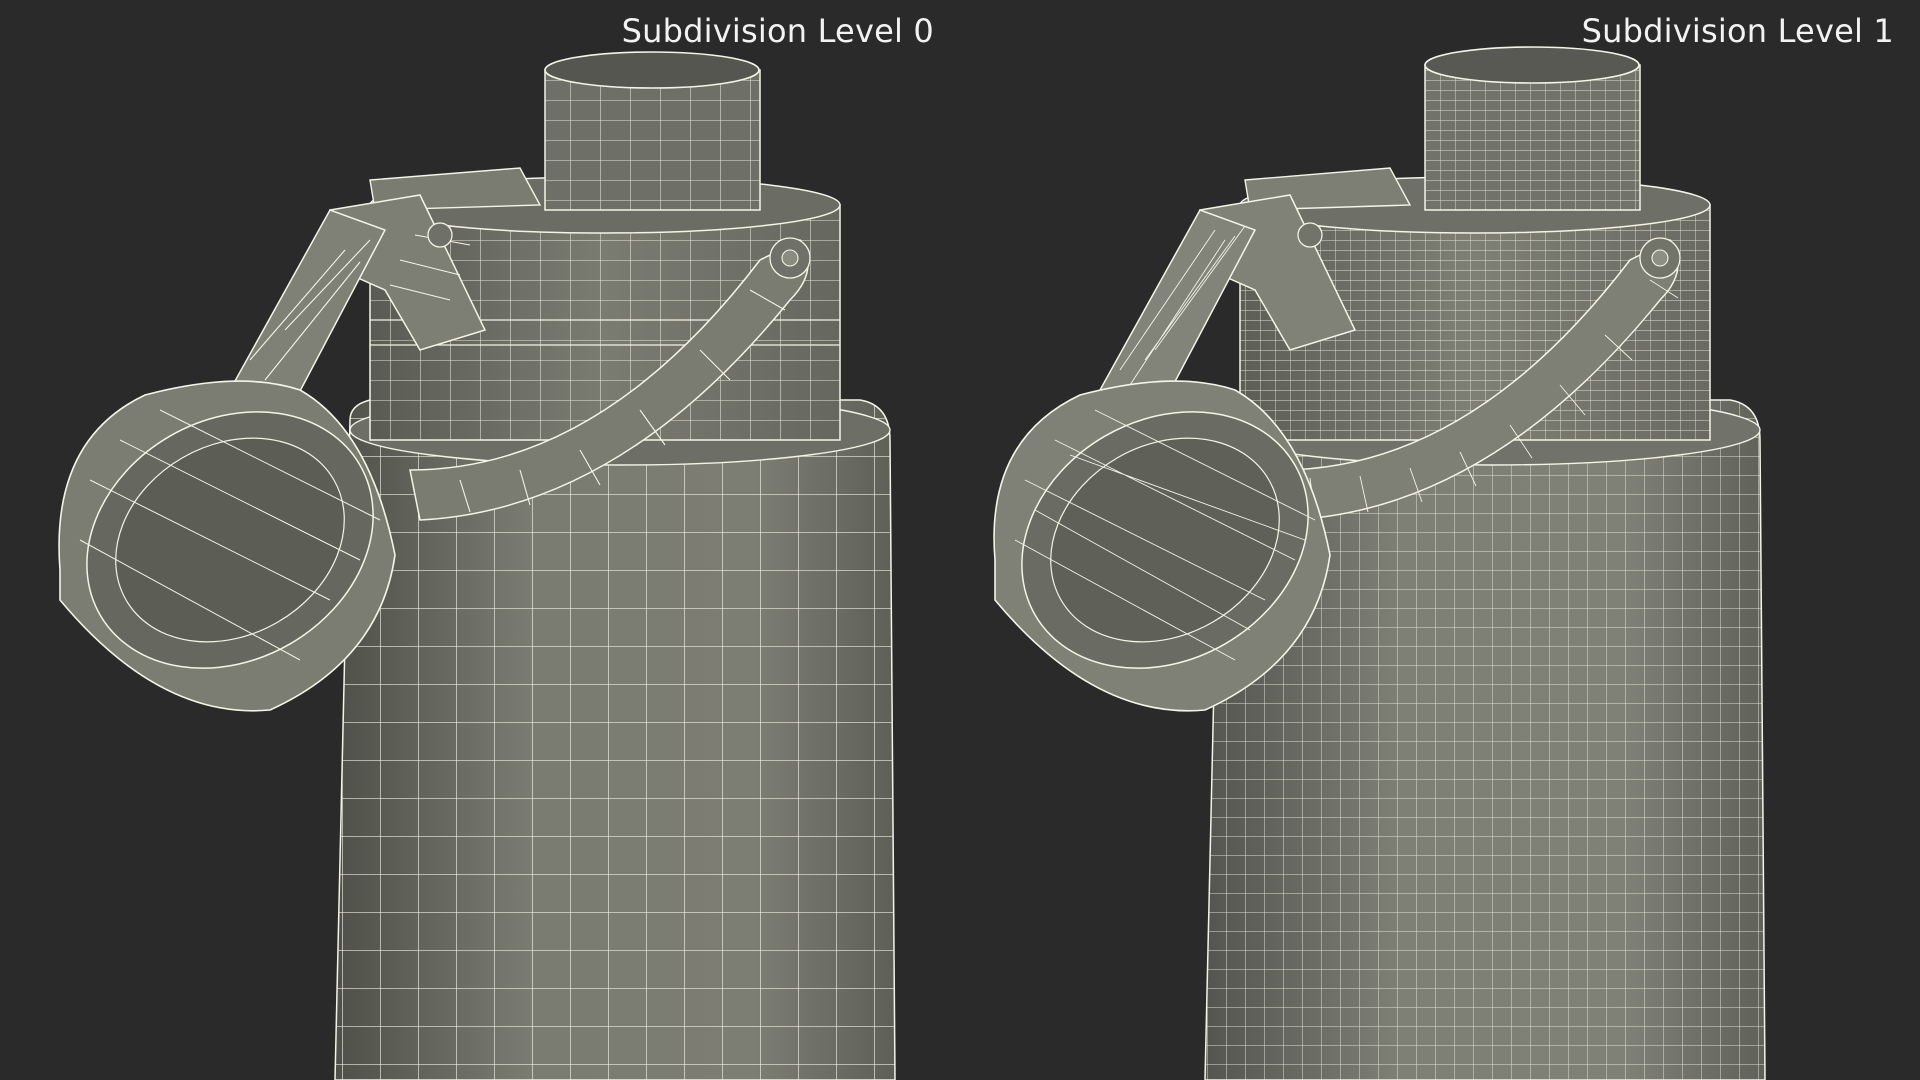 The height and width of the screenshot is (1080, 1920). I want to click on panel-label-level-0: Subdivision Level 0, so click(777, 31).